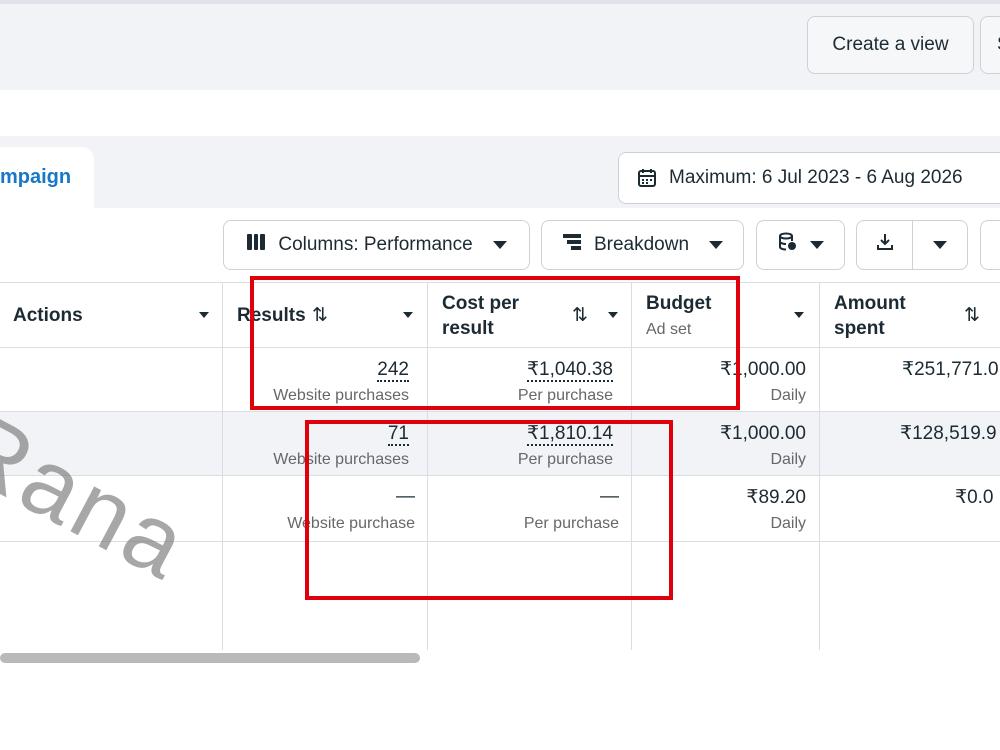  I want to click on budget-value: ₹89.20, so click(776, 497).